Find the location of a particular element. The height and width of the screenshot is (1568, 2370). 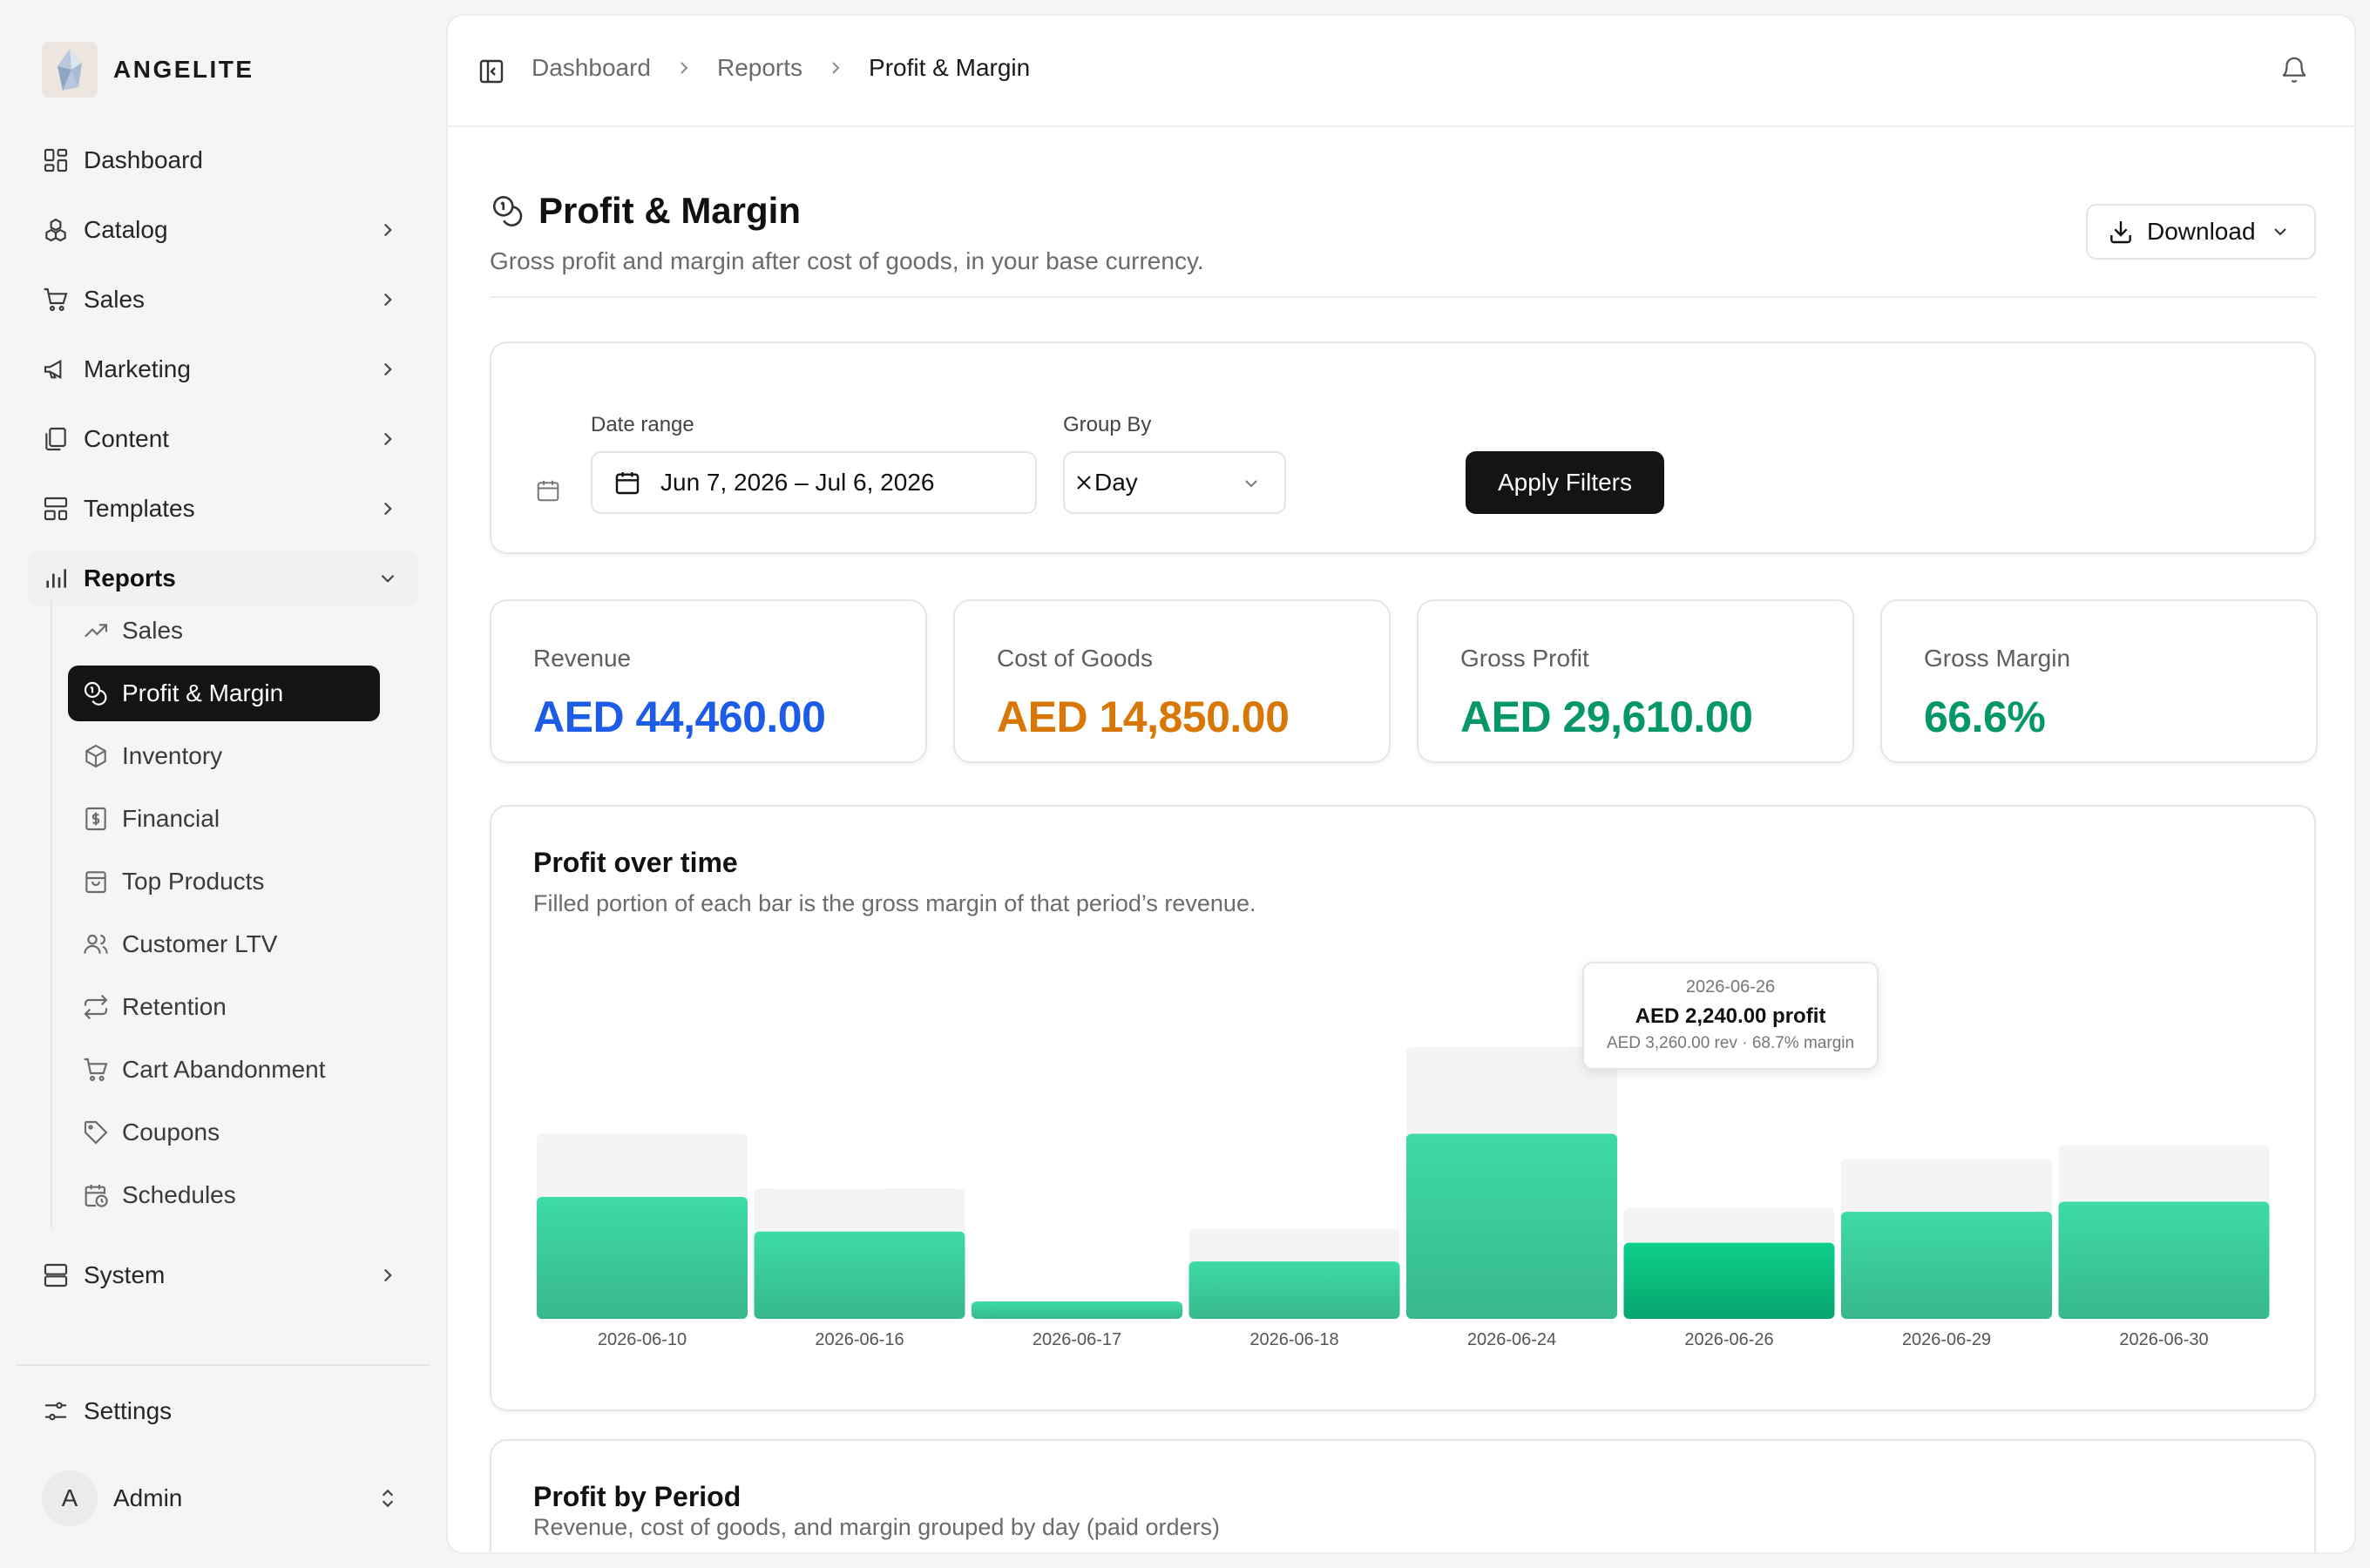

sidebar-divider is located at coordinates (223, 1365).